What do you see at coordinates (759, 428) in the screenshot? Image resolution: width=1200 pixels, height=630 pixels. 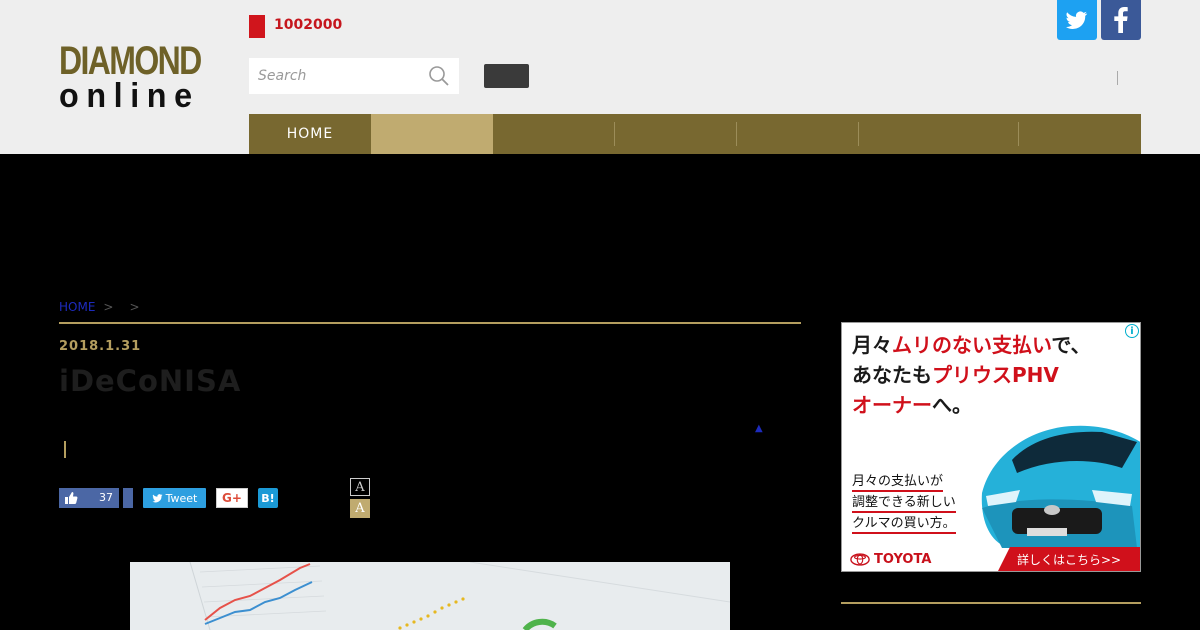 I see `triangle-up-icon: ▲` at bounding box center [759, 428].